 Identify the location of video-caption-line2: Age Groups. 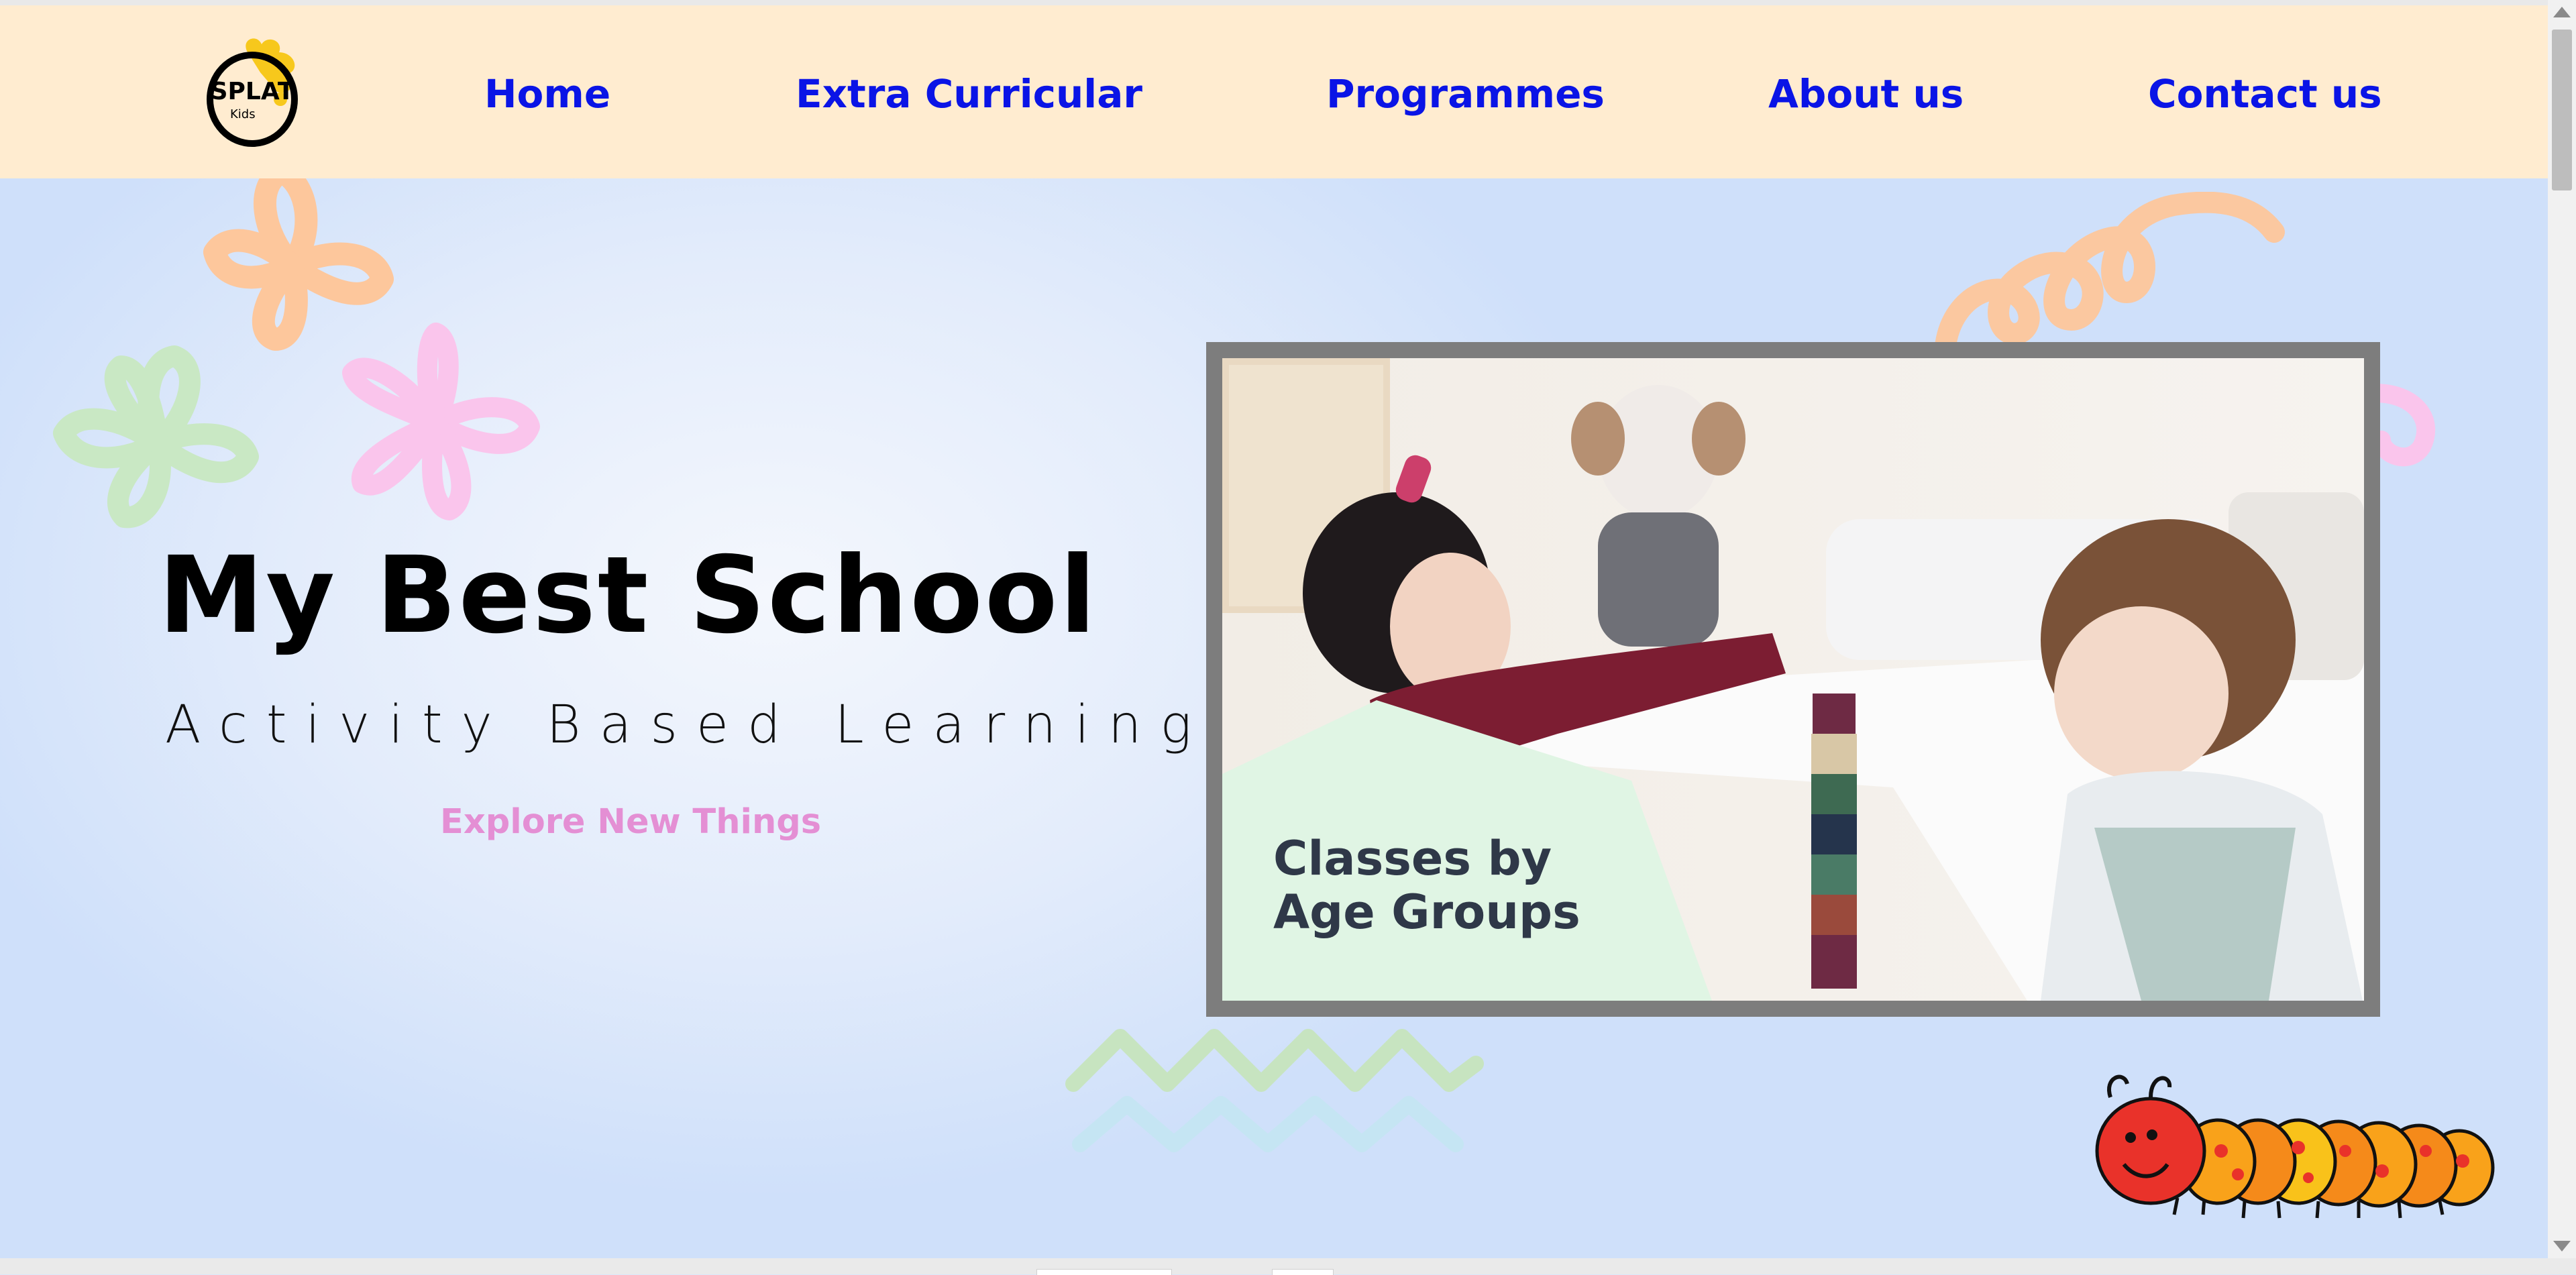
(1426, 912).